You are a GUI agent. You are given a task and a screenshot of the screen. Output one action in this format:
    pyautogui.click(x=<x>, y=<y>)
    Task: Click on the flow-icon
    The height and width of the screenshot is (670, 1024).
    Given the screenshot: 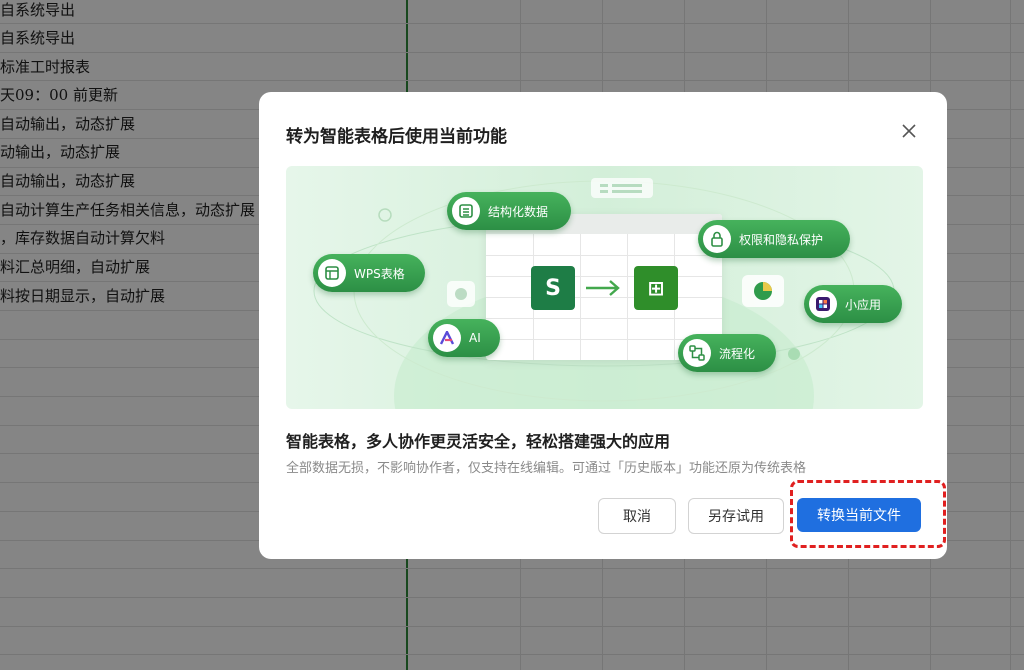 What is the action you would take?
    pyautogui.click(x=697, y=353)
    